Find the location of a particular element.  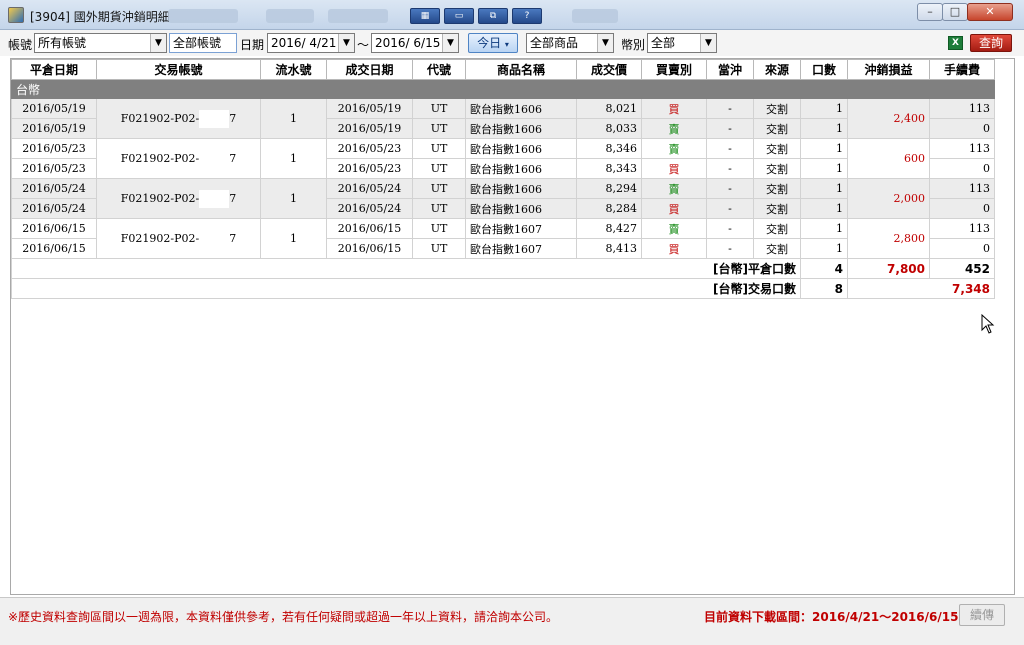

fee-cell: 0 is located at coordinates (962, 208).